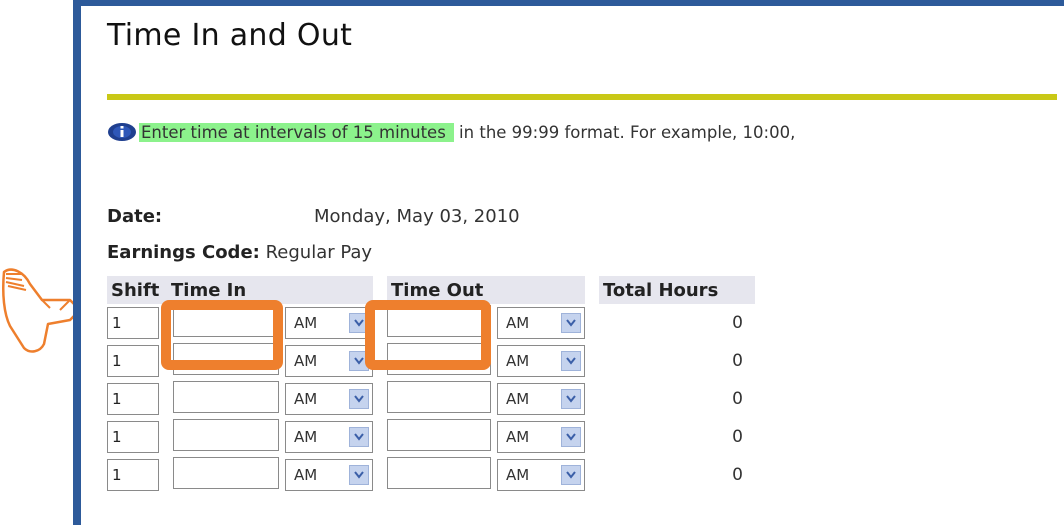 The width and height of the screenshot is (1064, 525). I want to click on info-rest-text: in the 99:99 format. For example, 10:00,, so click(624, 132).